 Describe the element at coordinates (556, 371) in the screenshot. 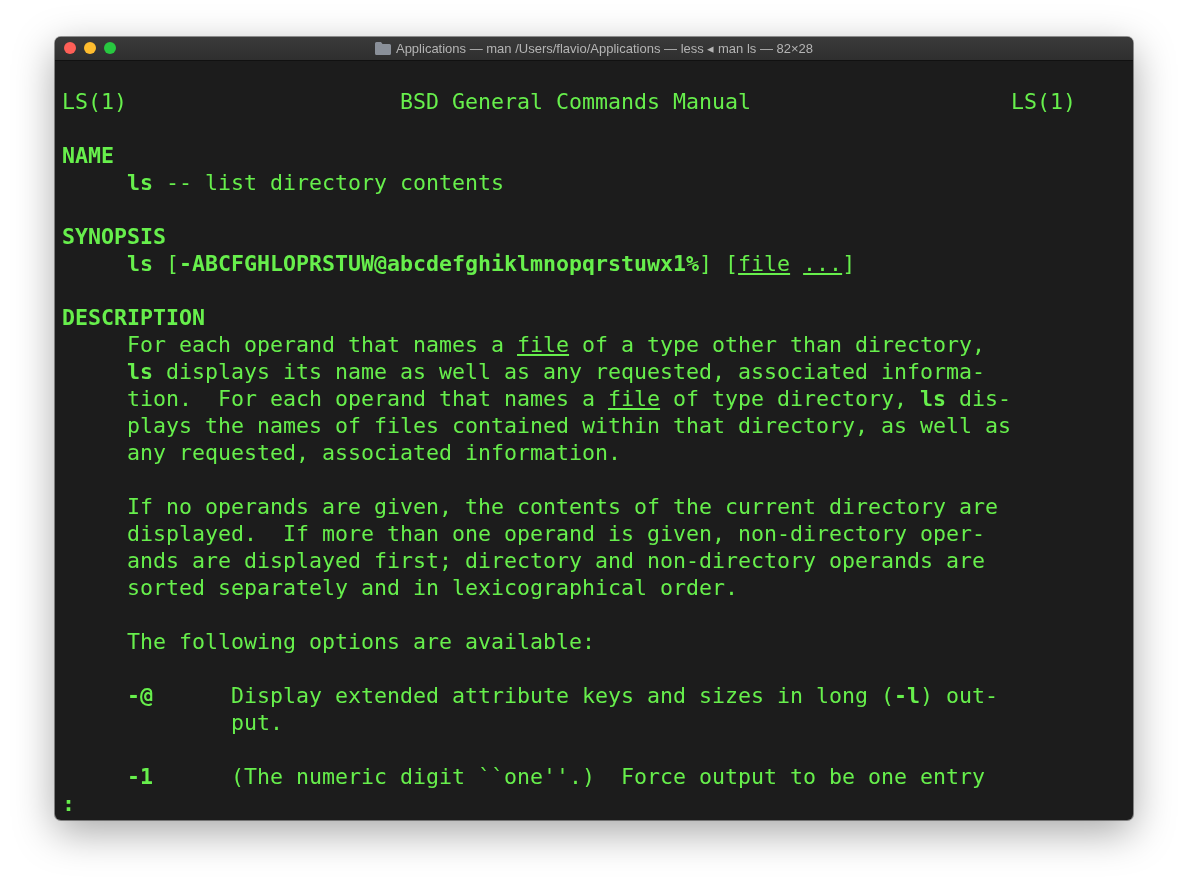

I see `terminal-line: ls displays its name as well as any requested, associated informa-` at that location.